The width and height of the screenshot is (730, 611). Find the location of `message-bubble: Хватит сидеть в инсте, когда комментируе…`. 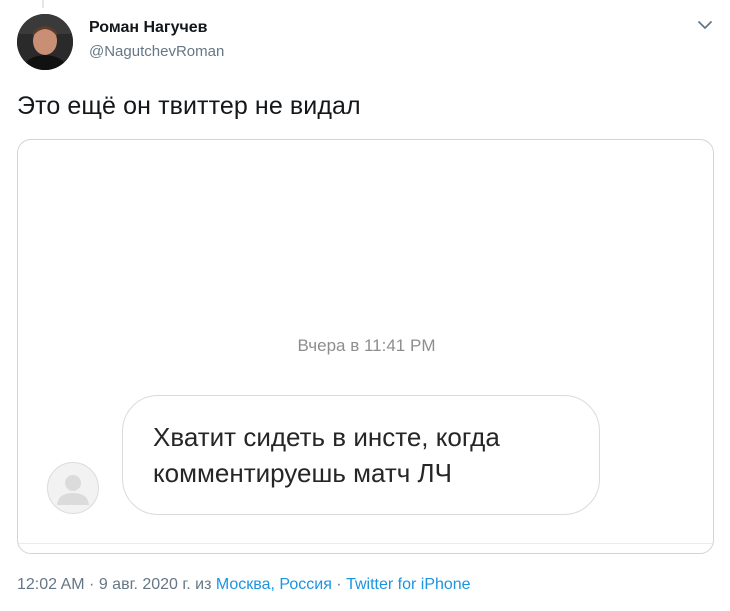

message-bubble: Хватит сидеть в инсте, когда комментируе… is located at coordinates (361, 455).